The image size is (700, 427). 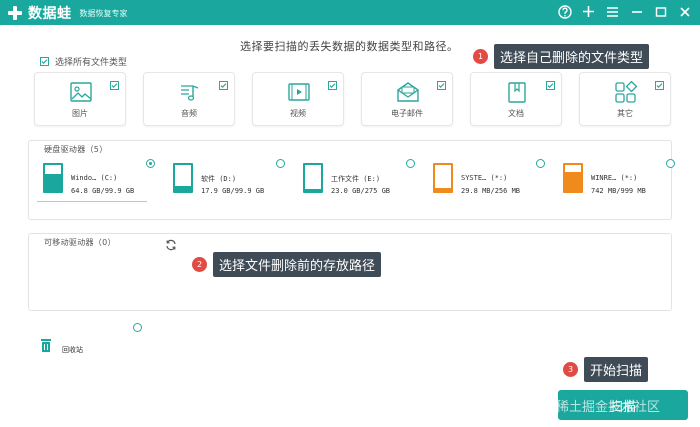 I want to click on app-logo: 数据蛙 数据恢复专家, so click(x=67, y=13).